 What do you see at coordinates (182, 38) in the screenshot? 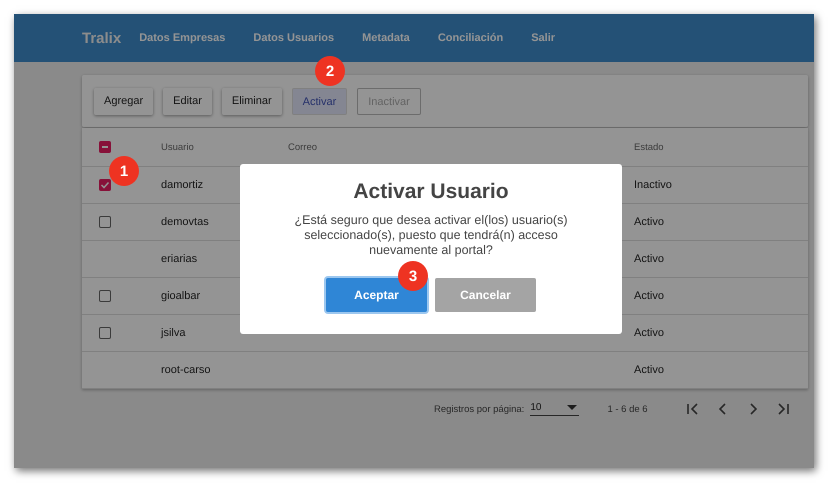
I see `nav-link: Datos Empresas` at bounding box center [182, 38].